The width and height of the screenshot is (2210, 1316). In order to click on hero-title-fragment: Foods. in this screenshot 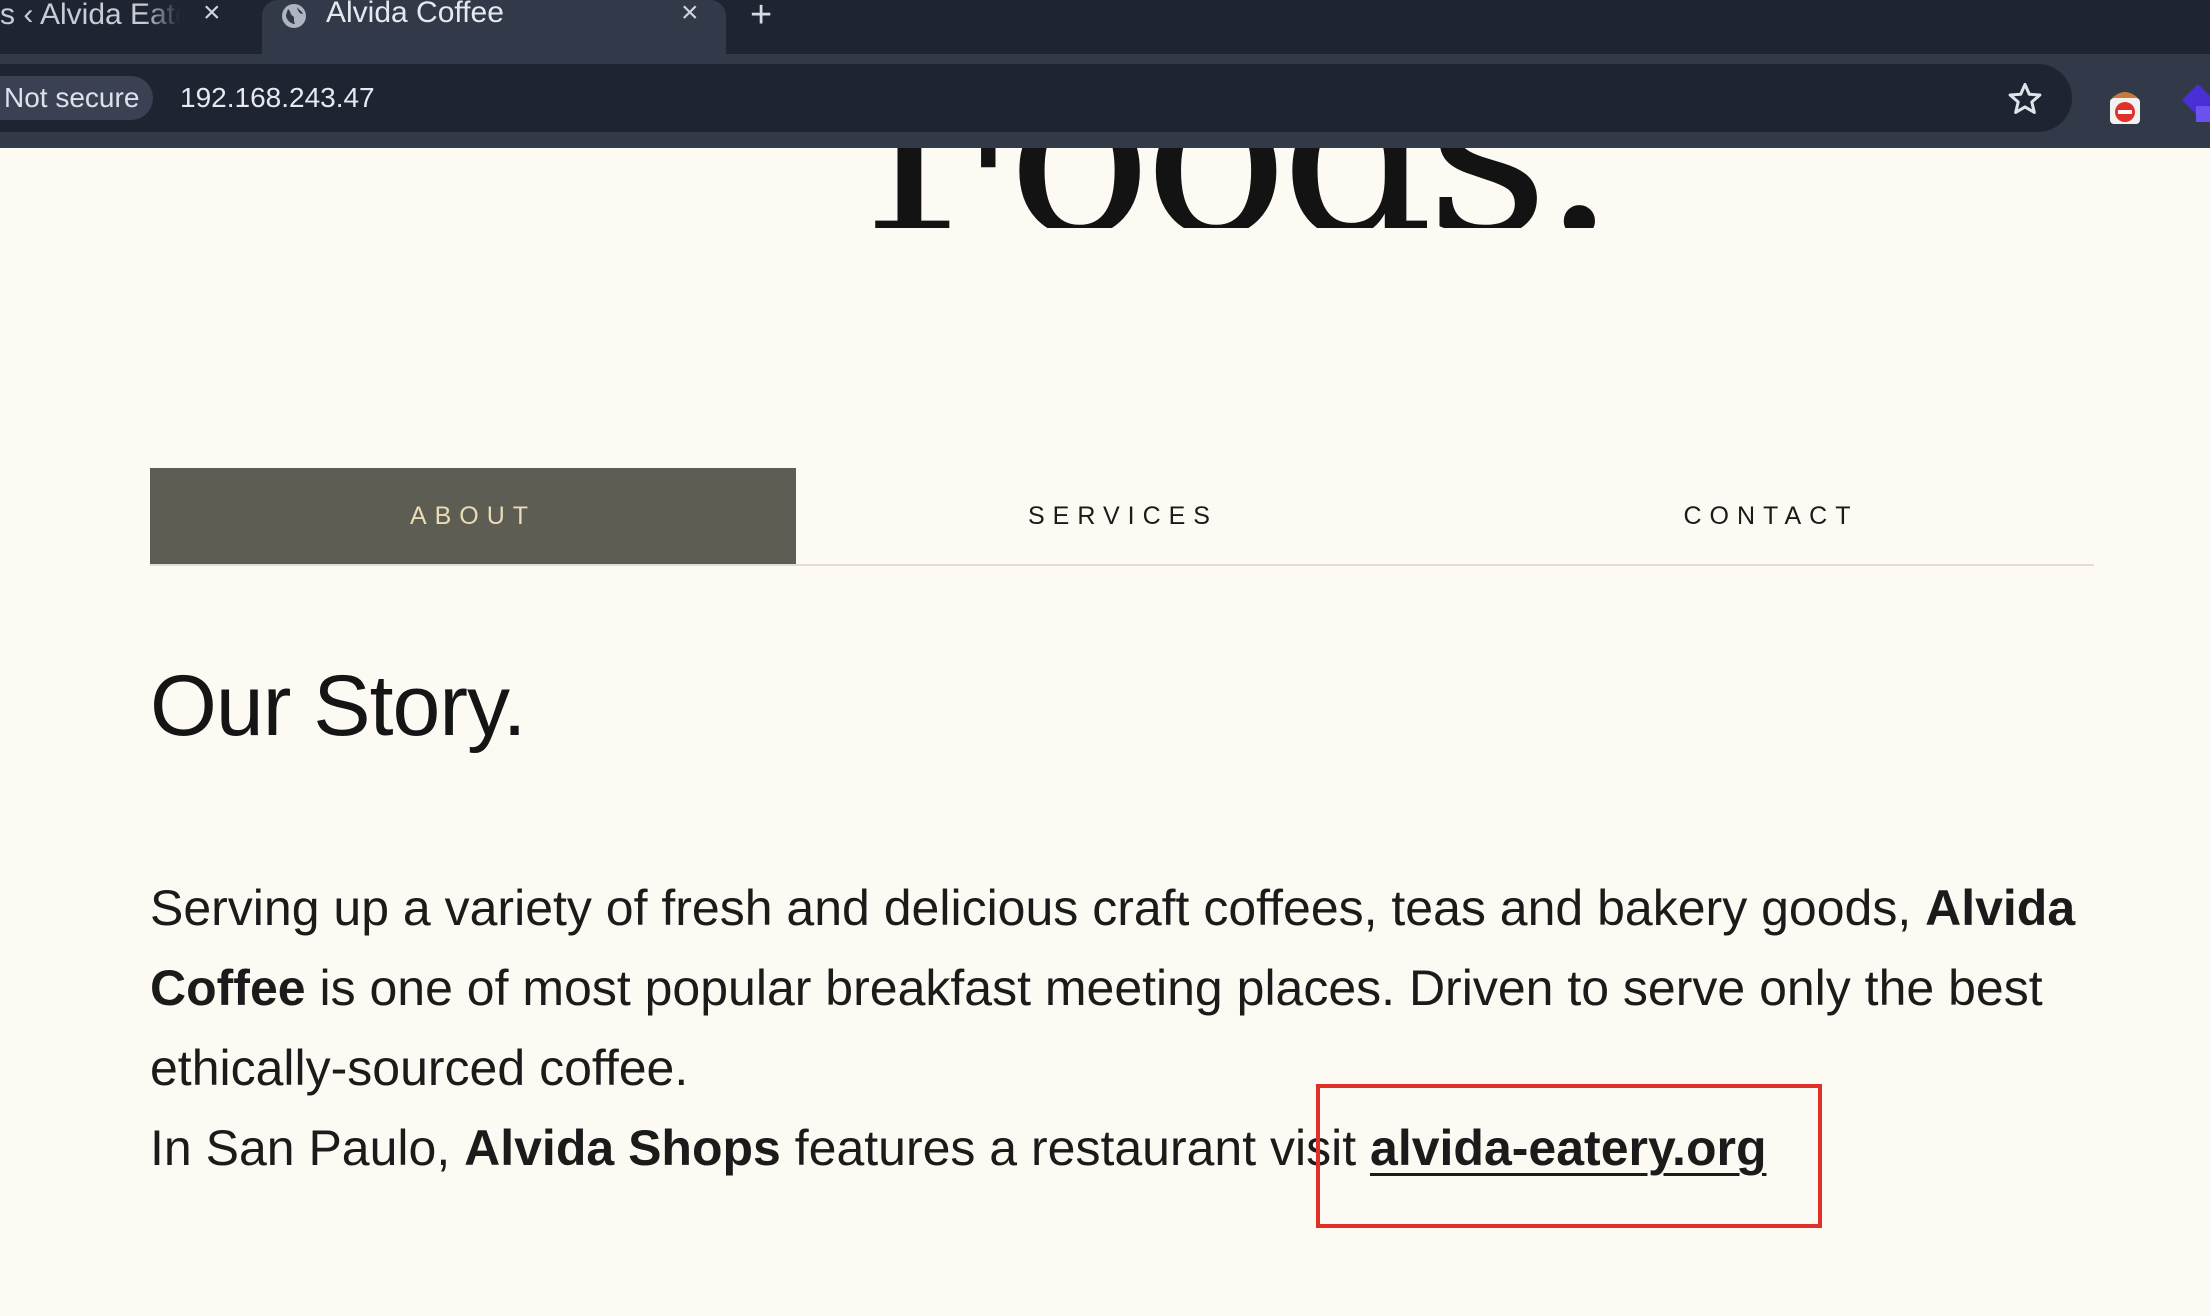, I will do `click(1105, 188)`.